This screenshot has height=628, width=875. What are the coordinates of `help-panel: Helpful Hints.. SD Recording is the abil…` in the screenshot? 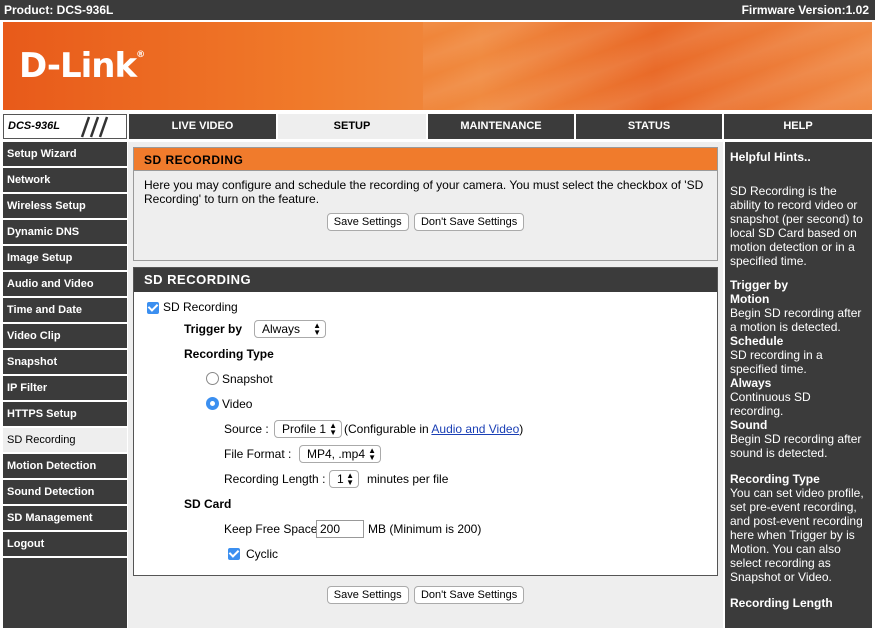 It's located at (798, 385).